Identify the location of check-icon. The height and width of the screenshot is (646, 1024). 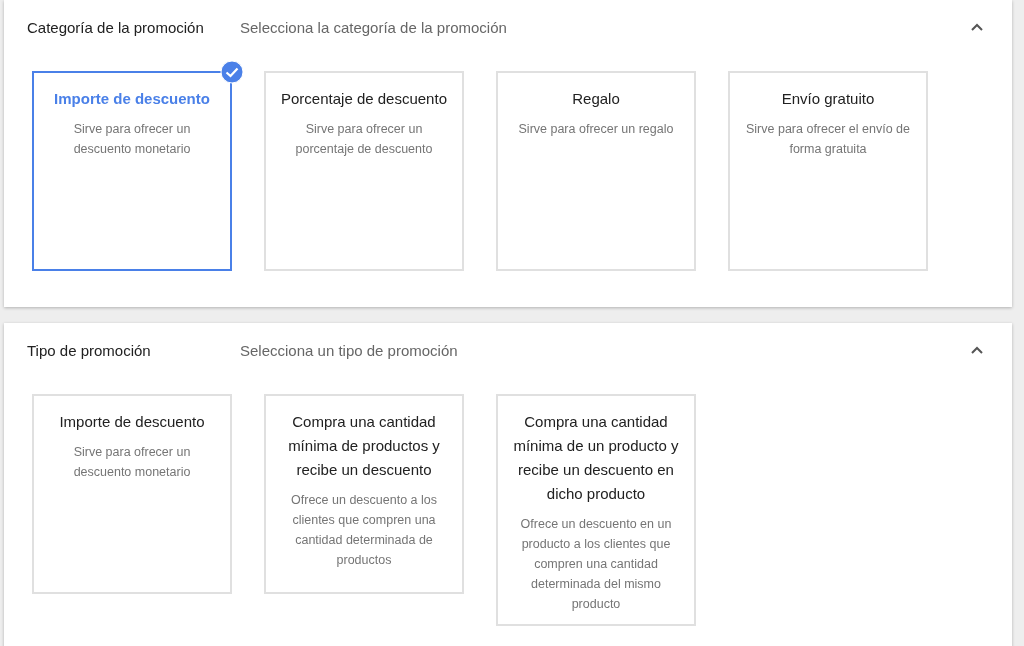
(232, 72).